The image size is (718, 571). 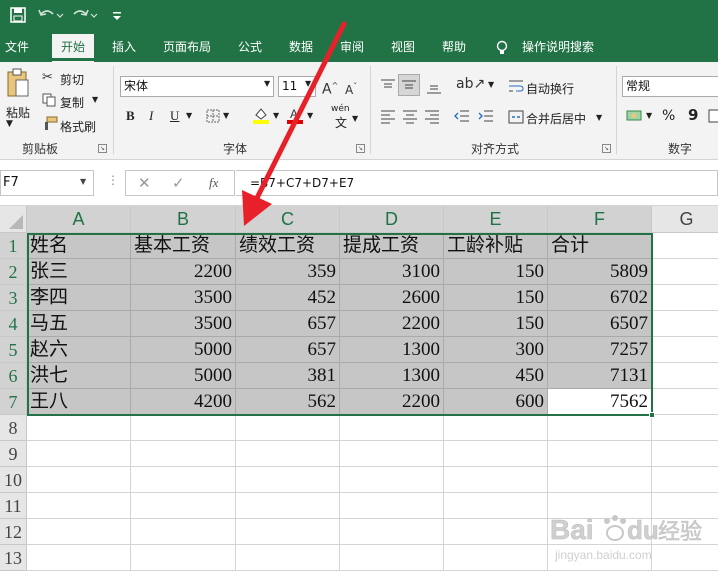 I want to click on merge-center-icon, so click(x=516, y=119).